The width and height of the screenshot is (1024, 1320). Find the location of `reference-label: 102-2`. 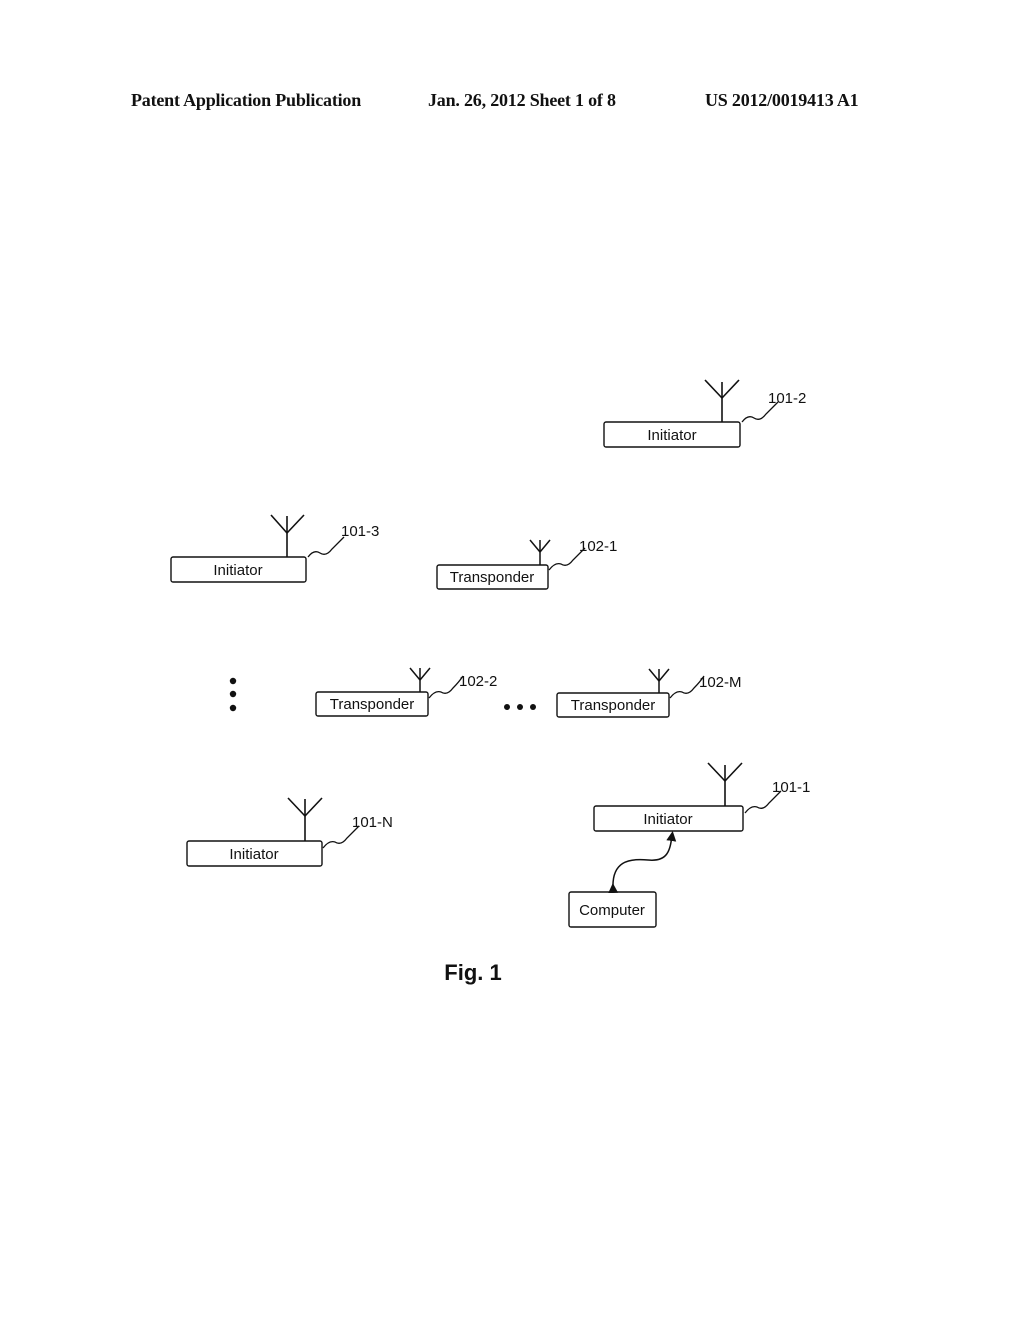

reference-label: 102-2 is located at coordinates (478, 681).